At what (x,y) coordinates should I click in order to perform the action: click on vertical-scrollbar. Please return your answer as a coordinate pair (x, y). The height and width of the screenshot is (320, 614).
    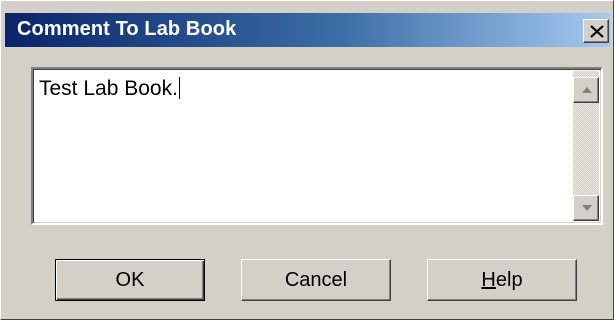
    Looking at the image, I should click on (586, 146).